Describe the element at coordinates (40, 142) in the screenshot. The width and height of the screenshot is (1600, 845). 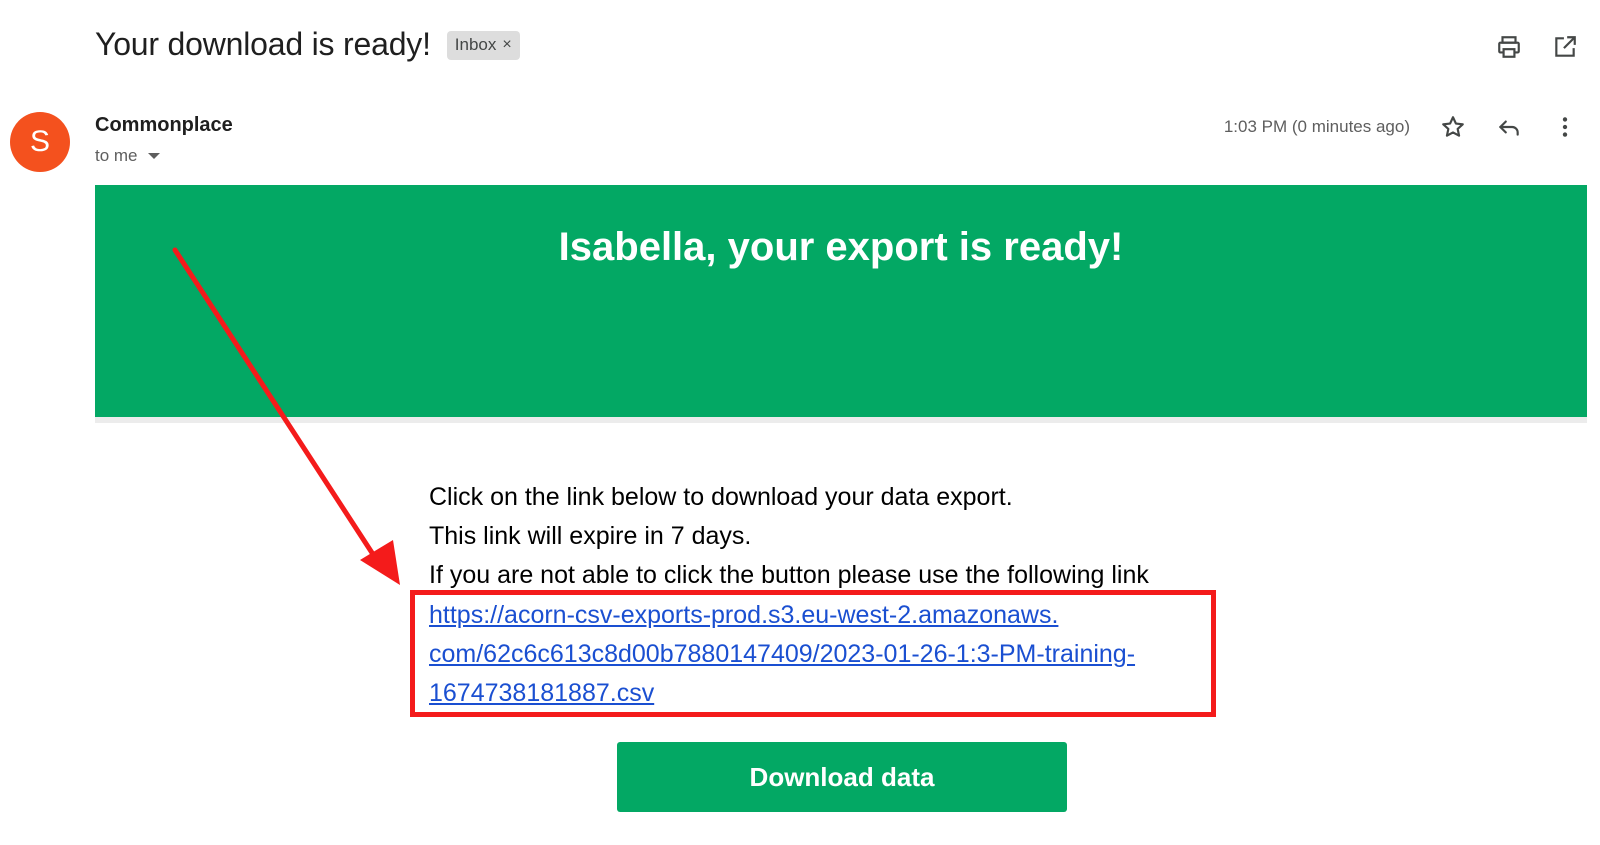
I see `sender-avatar: S` at that location.